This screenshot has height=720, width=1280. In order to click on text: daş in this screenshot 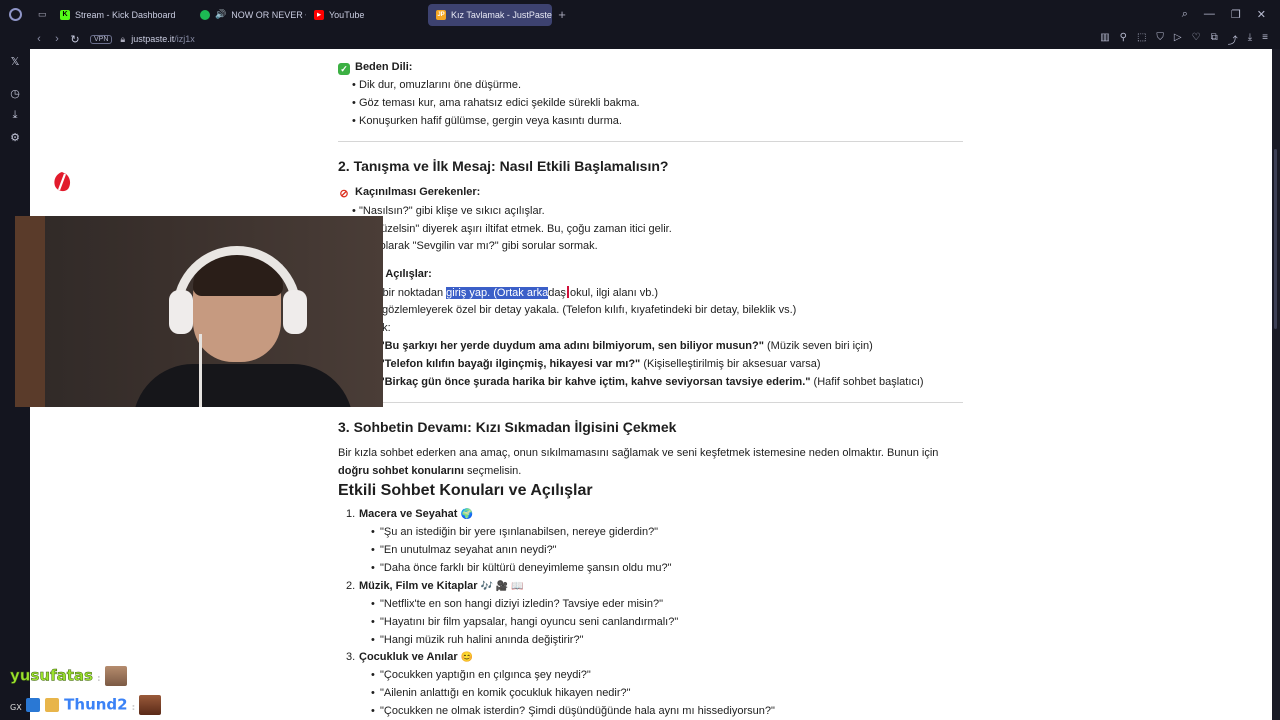, I will do `click(557, 293)`.